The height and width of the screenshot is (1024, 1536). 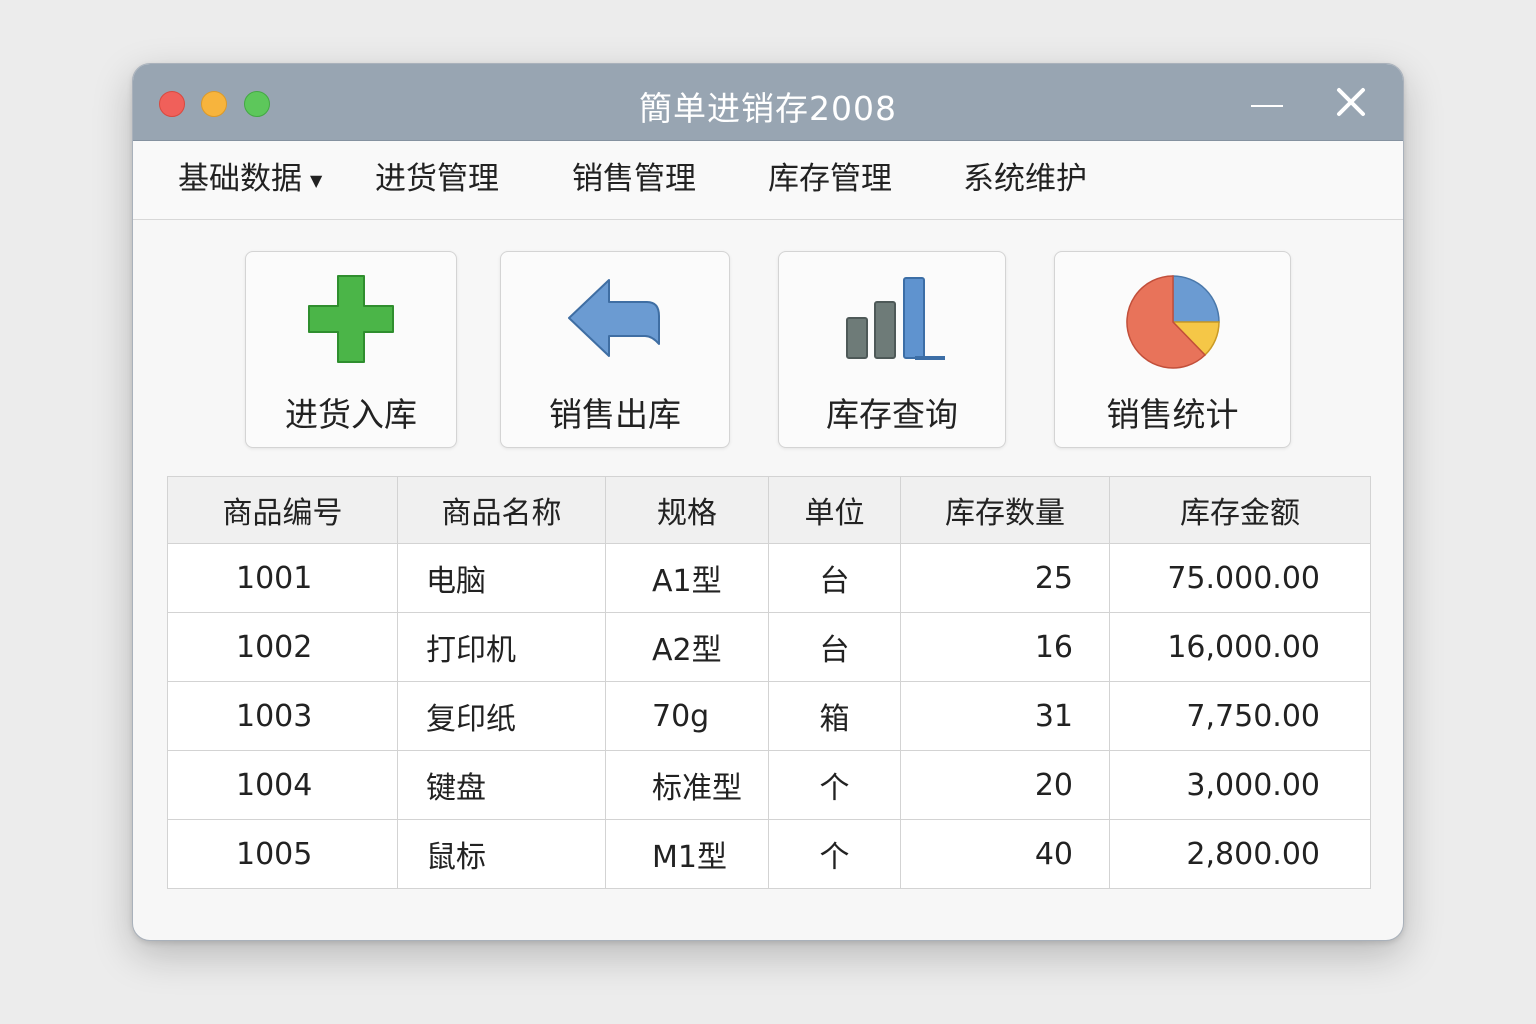 I want to click on spec-cell: A1型, so click(x=687, y=578).